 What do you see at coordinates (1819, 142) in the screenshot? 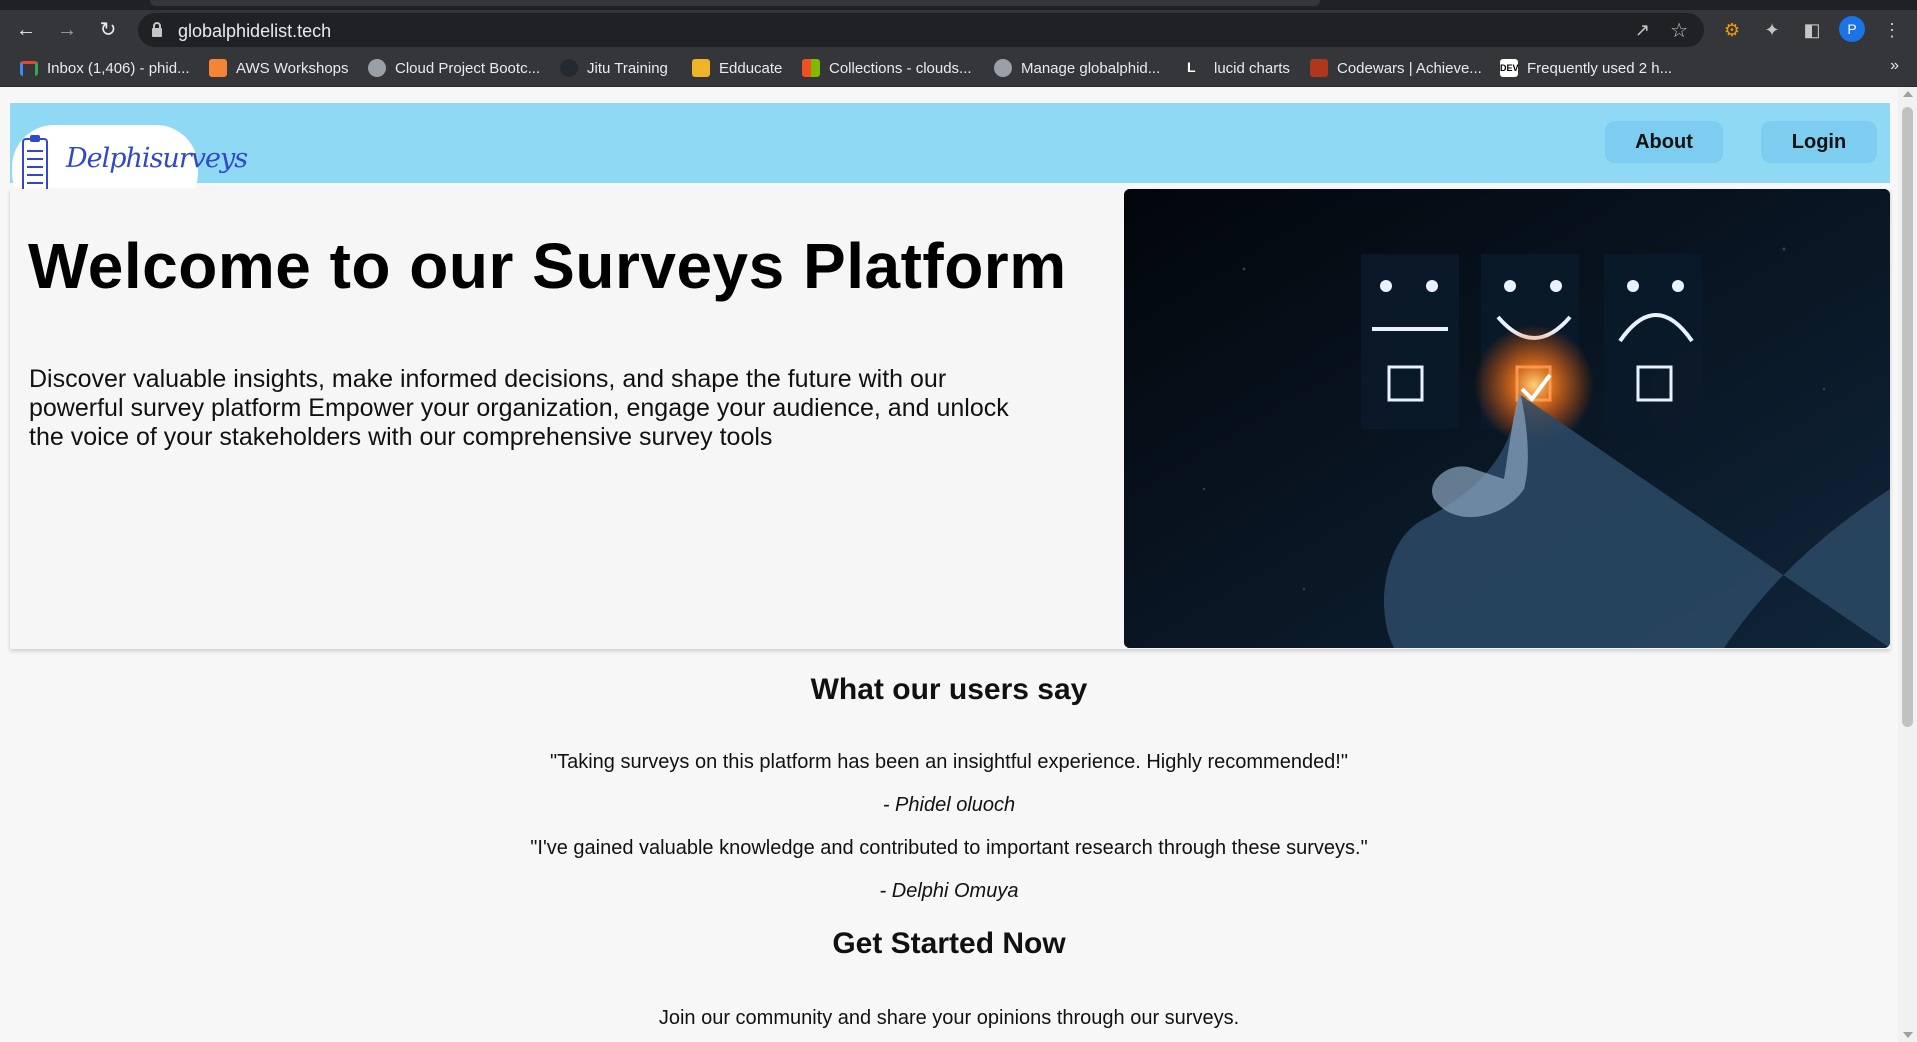
I see `login-button: Login` at bounding box center [1819, 142].